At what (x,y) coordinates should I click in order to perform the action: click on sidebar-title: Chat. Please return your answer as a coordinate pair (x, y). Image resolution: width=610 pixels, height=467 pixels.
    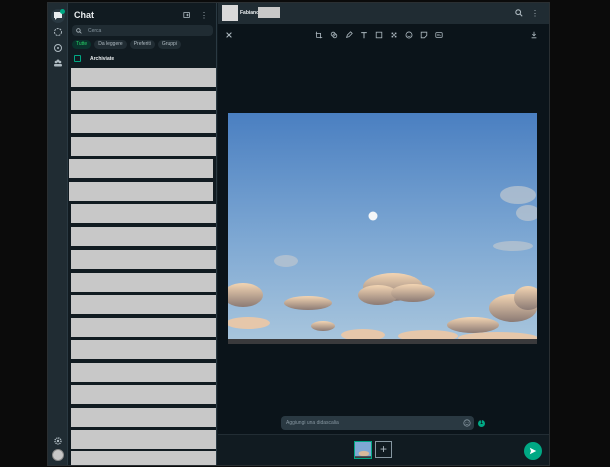
    Looking at the image, I should click on (84, 15).